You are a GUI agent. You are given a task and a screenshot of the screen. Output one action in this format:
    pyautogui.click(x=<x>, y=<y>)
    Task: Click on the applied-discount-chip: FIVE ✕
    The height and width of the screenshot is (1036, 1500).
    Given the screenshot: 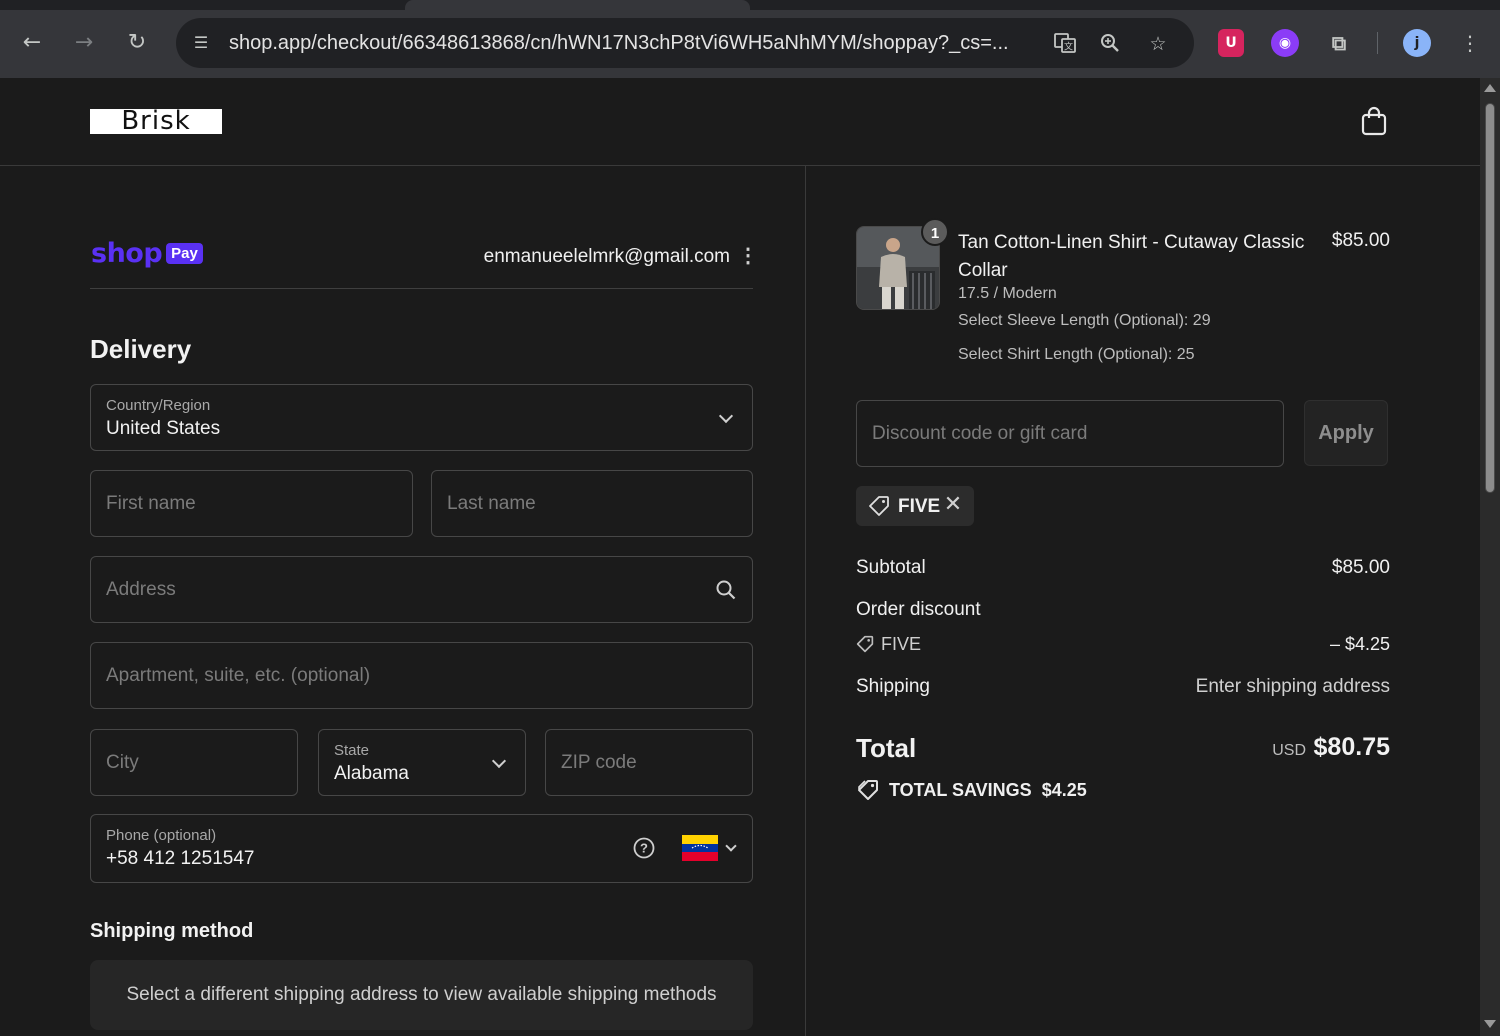 What is the action you would take?
    pyautogui.click(x=915, y=506)
    